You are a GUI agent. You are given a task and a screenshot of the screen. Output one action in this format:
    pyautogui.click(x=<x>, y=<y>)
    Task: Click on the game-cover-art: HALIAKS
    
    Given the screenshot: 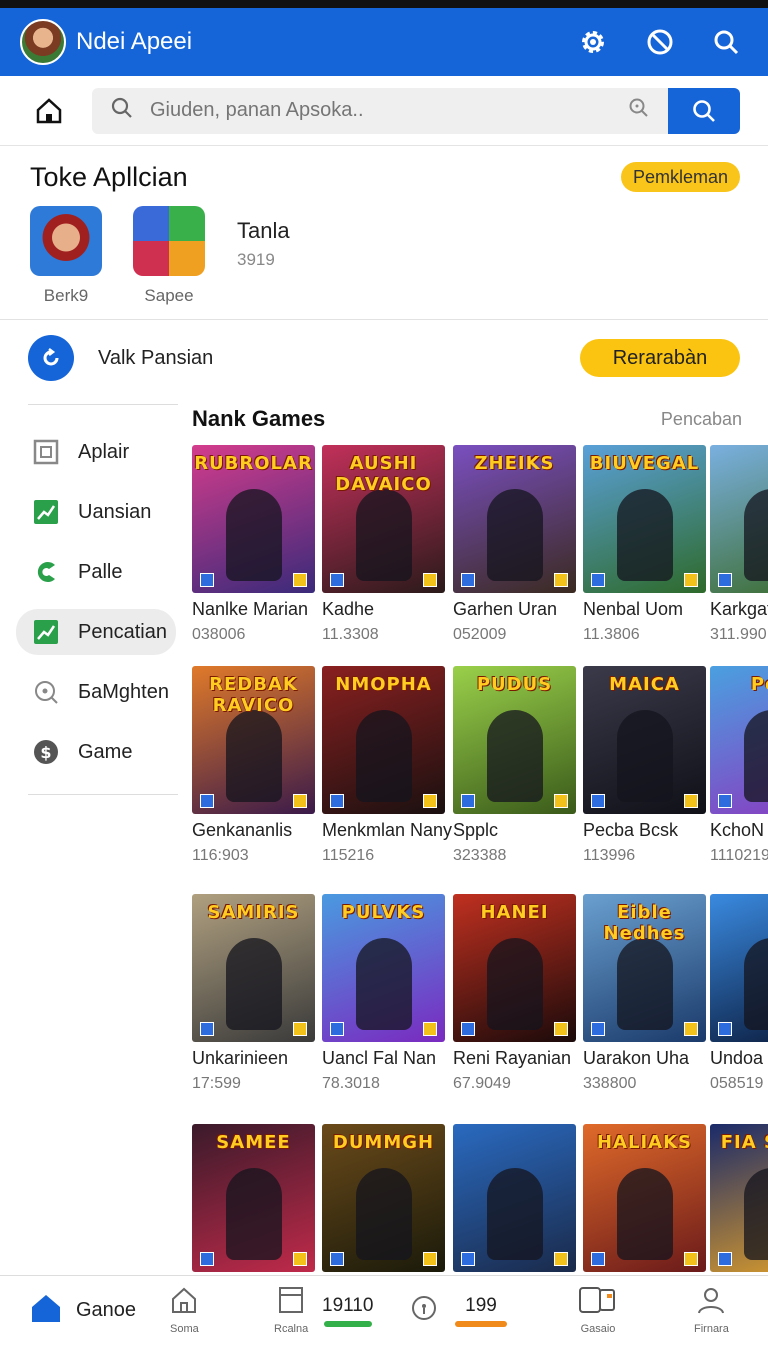 What is the action you would take?
    pyautogui.click(x=644, y=1198)
    